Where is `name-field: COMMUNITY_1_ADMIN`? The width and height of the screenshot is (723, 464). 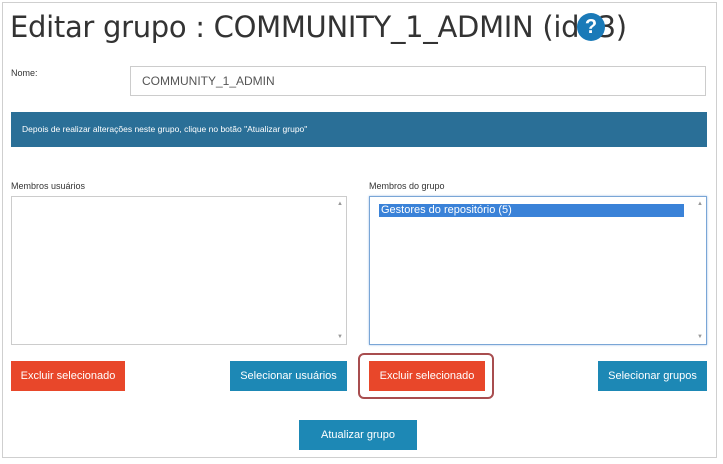 name-field: COMMUNITY_1_ADMIN is located at coordinates (418, 81).